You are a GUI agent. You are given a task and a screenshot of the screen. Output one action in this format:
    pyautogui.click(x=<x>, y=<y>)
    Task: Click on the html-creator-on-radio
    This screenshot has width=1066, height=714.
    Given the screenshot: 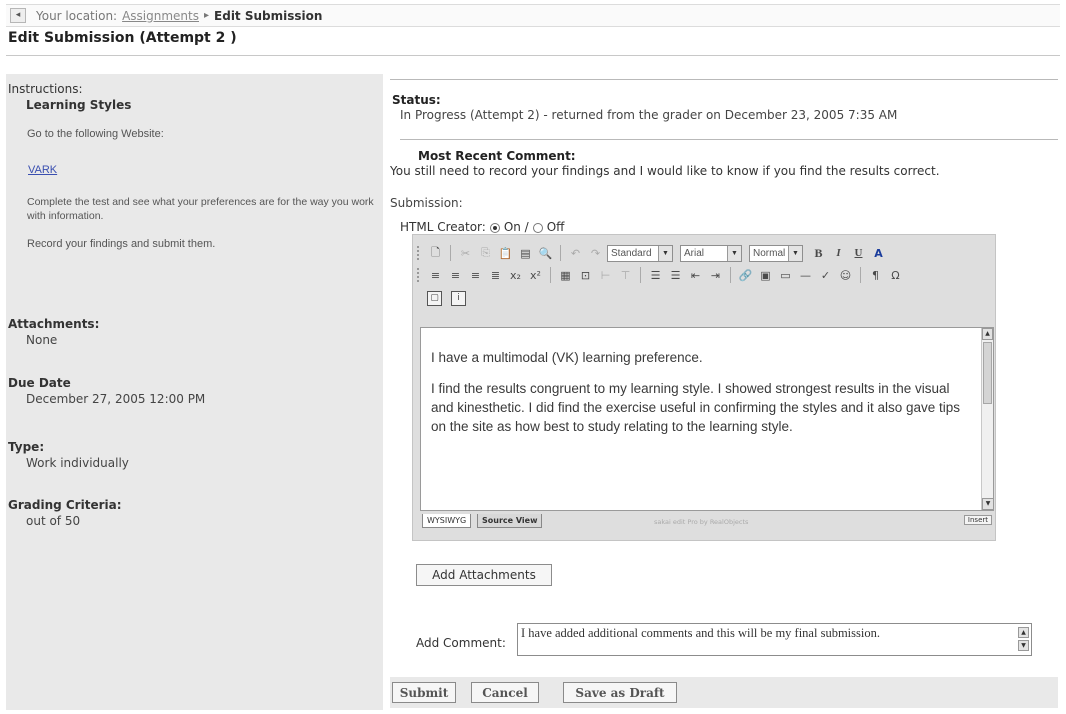 What is the action you would take?
    pyautogui.click(x=494, y=228)
    